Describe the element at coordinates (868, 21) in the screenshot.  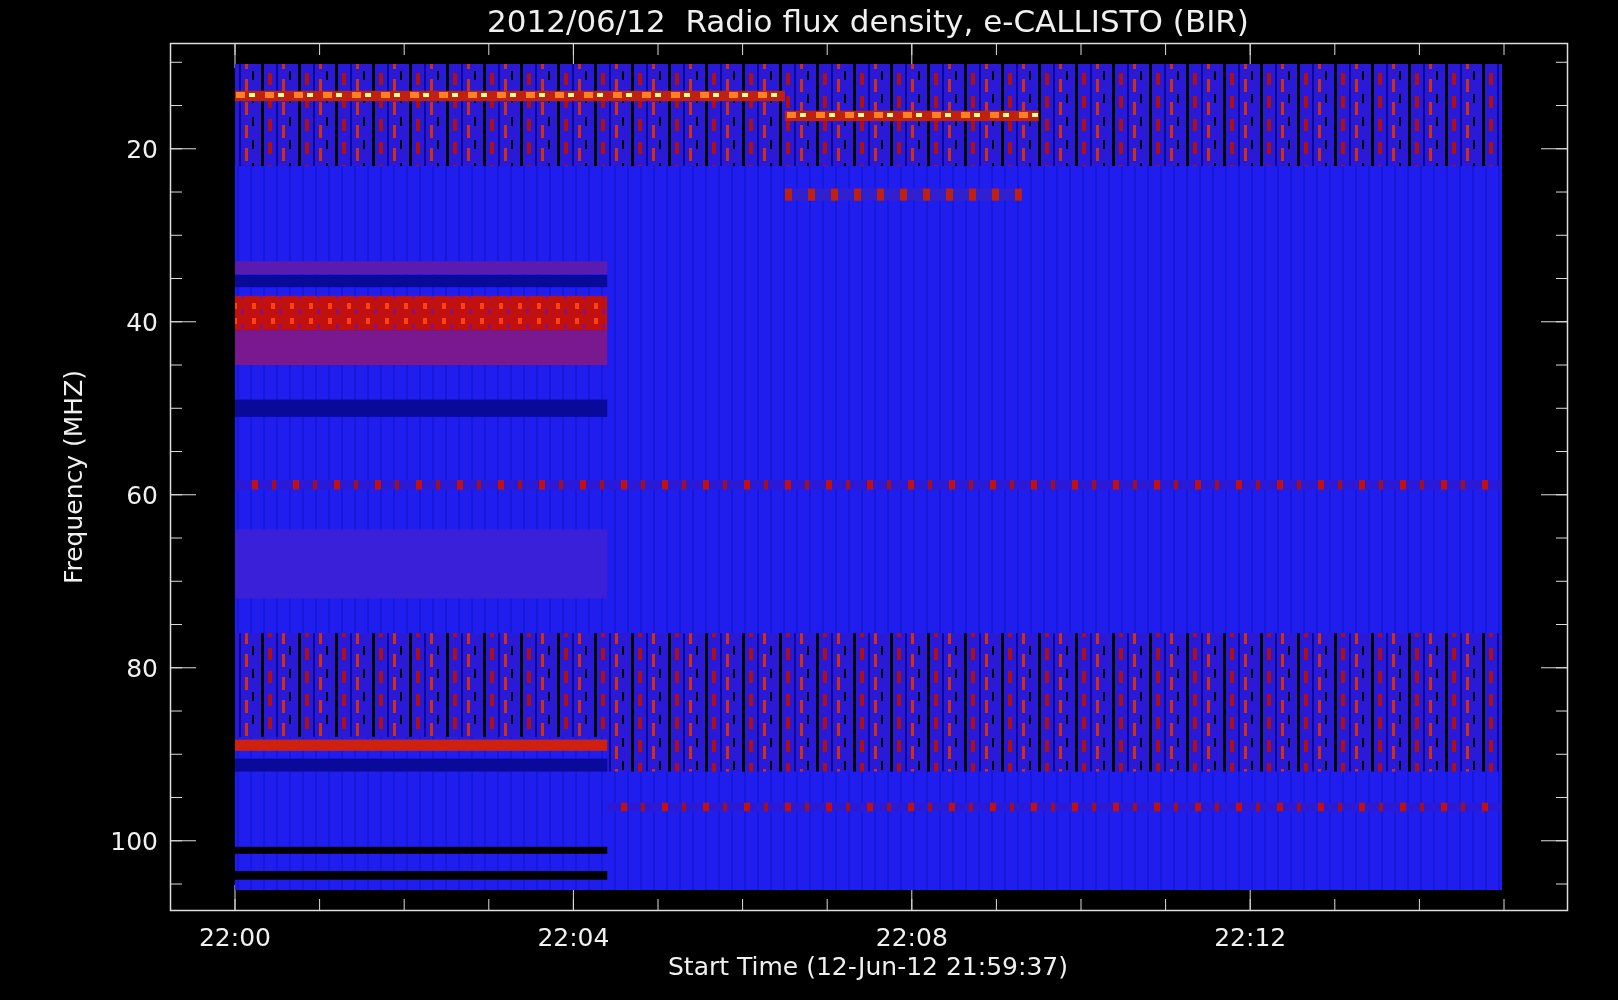
I see `plot-title: 2012/06/12 Radio flux density, e-CALLISTO (BIR)` at that location.